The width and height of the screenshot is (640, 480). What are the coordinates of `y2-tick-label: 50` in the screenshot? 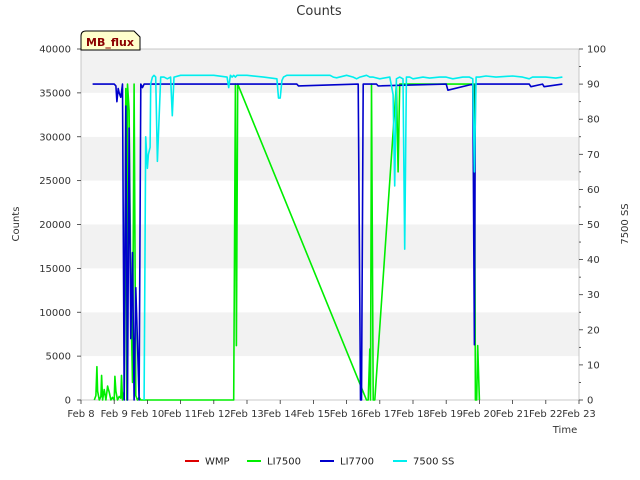 It's located at (593, 225).